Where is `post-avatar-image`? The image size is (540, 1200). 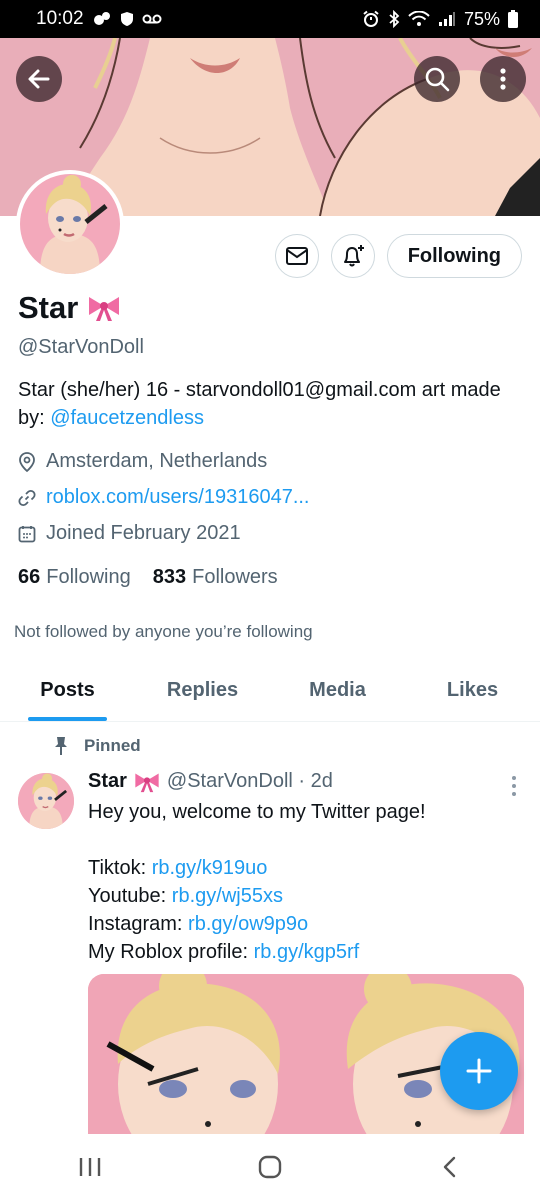
post-avatar-image is located at coordinates (46, 801).